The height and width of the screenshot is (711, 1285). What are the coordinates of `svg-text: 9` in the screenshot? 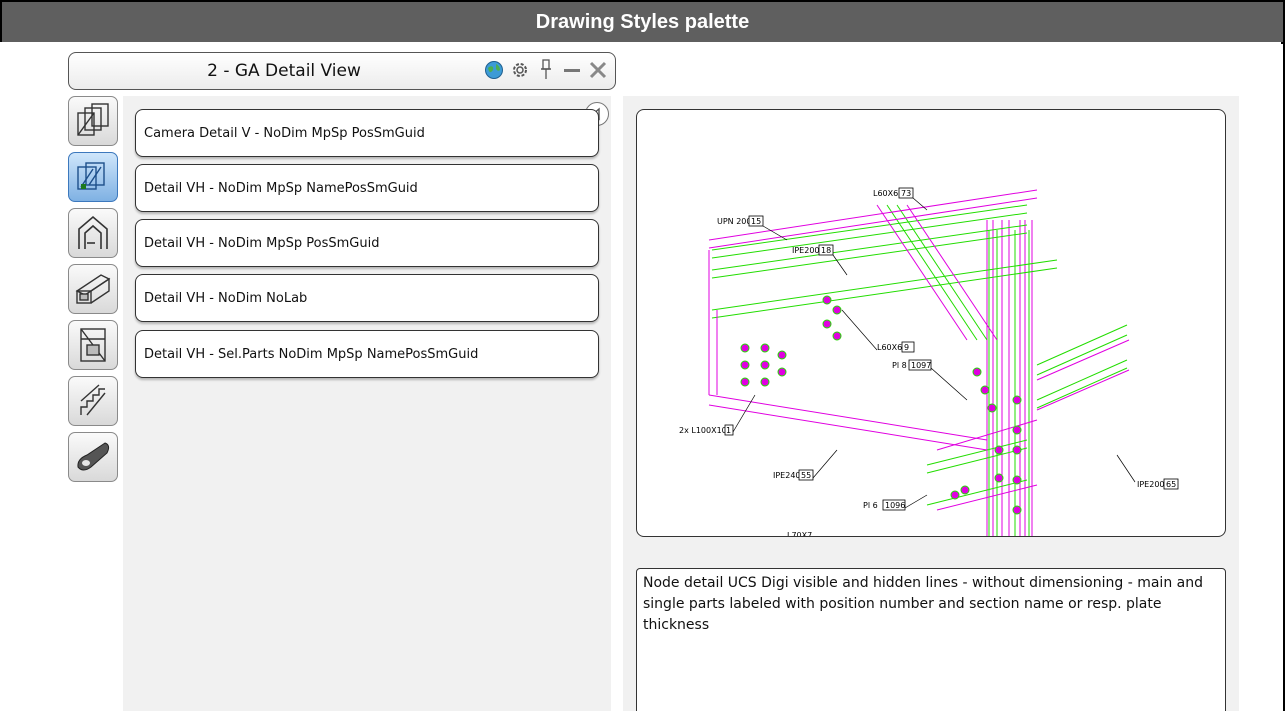 It's located at (906, 347).